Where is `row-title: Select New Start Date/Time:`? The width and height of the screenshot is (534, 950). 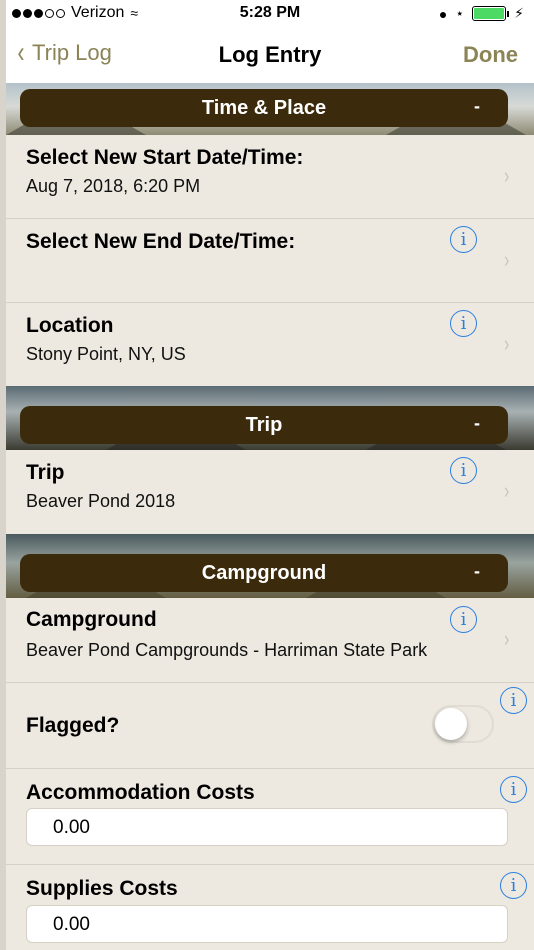
row-title: Select New Start Date/Time: is located at coordinates (165, 157).